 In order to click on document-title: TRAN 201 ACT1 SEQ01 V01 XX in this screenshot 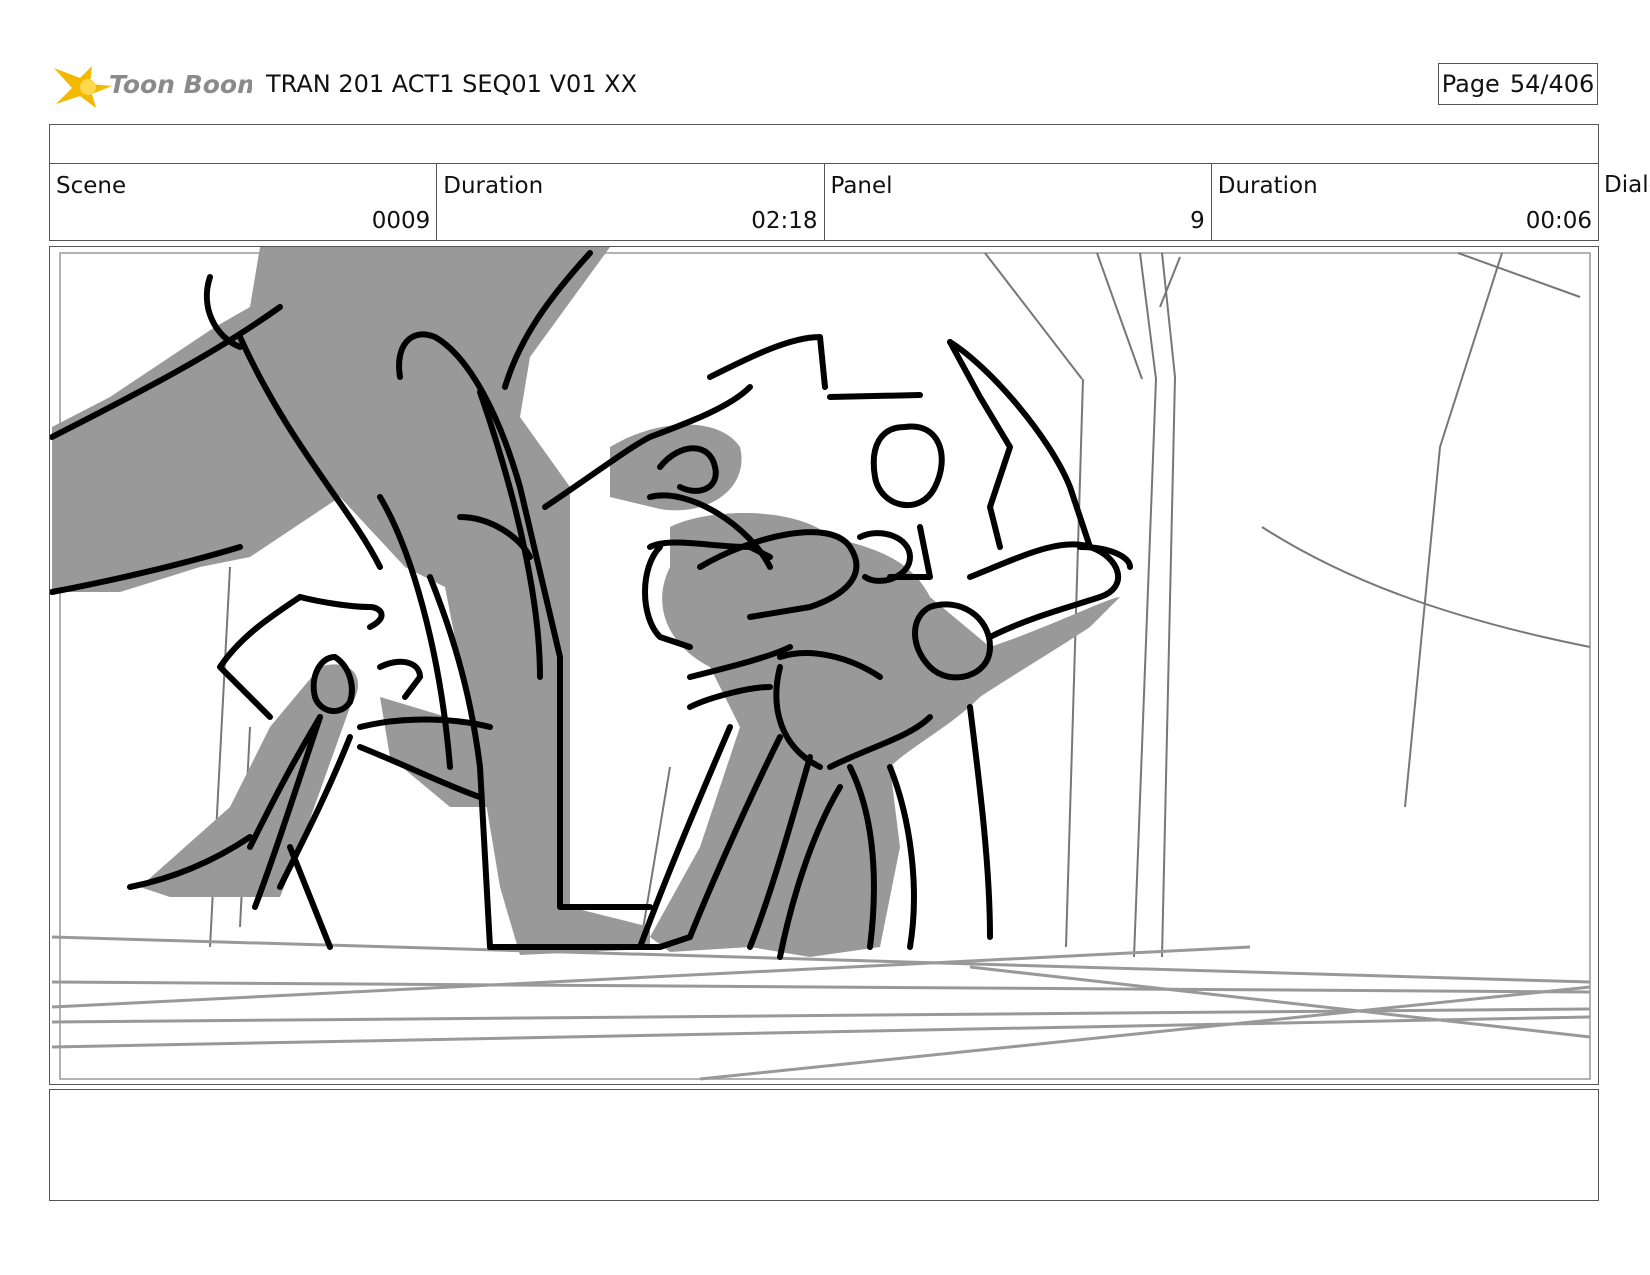, I will do `click(452, 84)`.